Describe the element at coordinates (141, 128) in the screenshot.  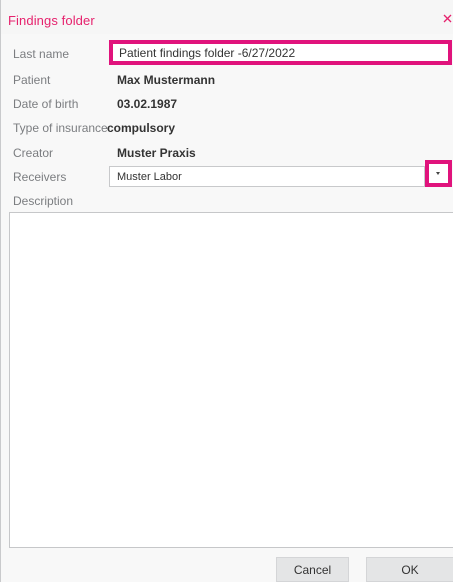
I see `type-of-insurance-value: compulsory` at that location.